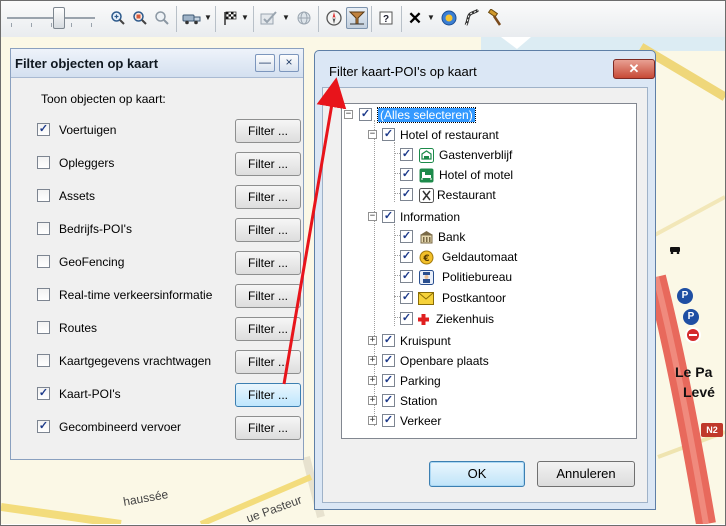 This screenshot has height=526, width=726. What do you see at coordinates (712, 430) in the screenshot?
I see `road-number-badge: N2` at bounding box center [712, 430].